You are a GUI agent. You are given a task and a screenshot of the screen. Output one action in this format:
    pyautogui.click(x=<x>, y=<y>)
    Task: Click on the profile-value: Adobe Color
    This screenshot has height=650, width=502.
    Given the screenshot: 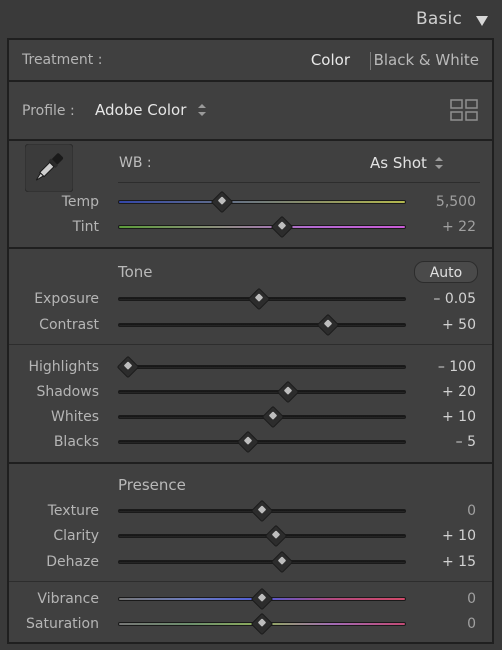 What is the action you would take?
    pyautogui.click(x=140, y=110)
    